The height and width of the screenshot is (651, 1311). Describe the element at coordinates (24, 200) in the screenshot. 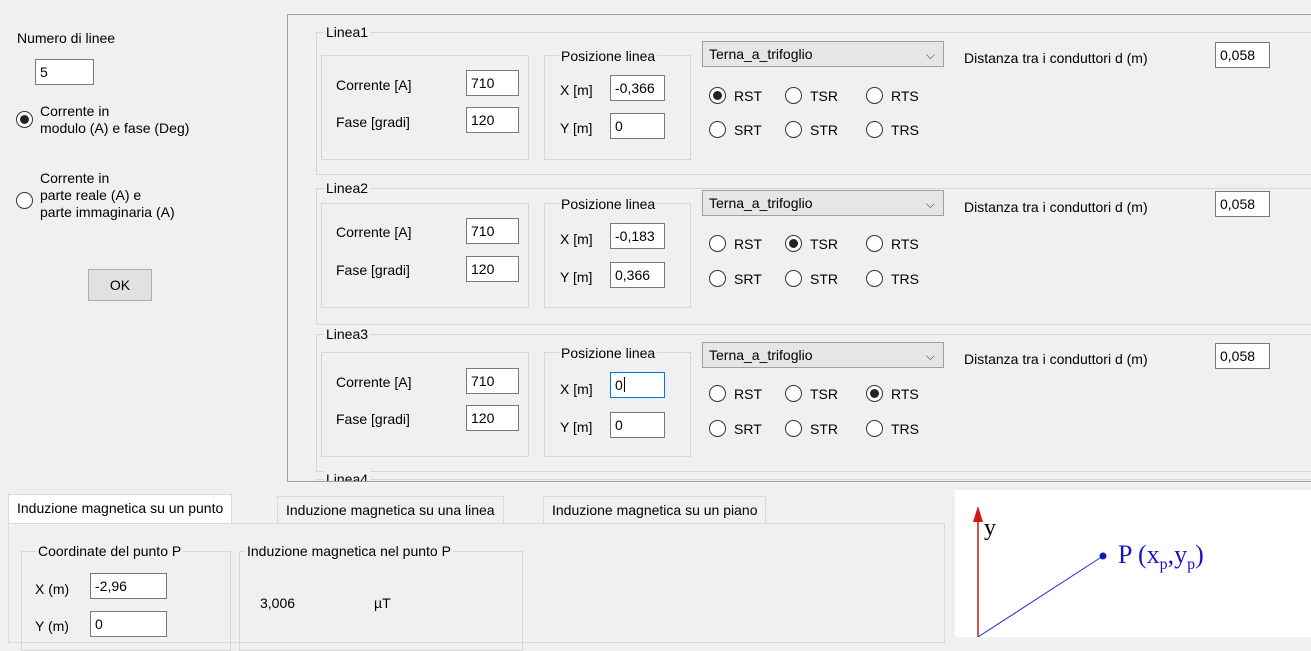

I see `radio-reale-immaginaria` at that location.